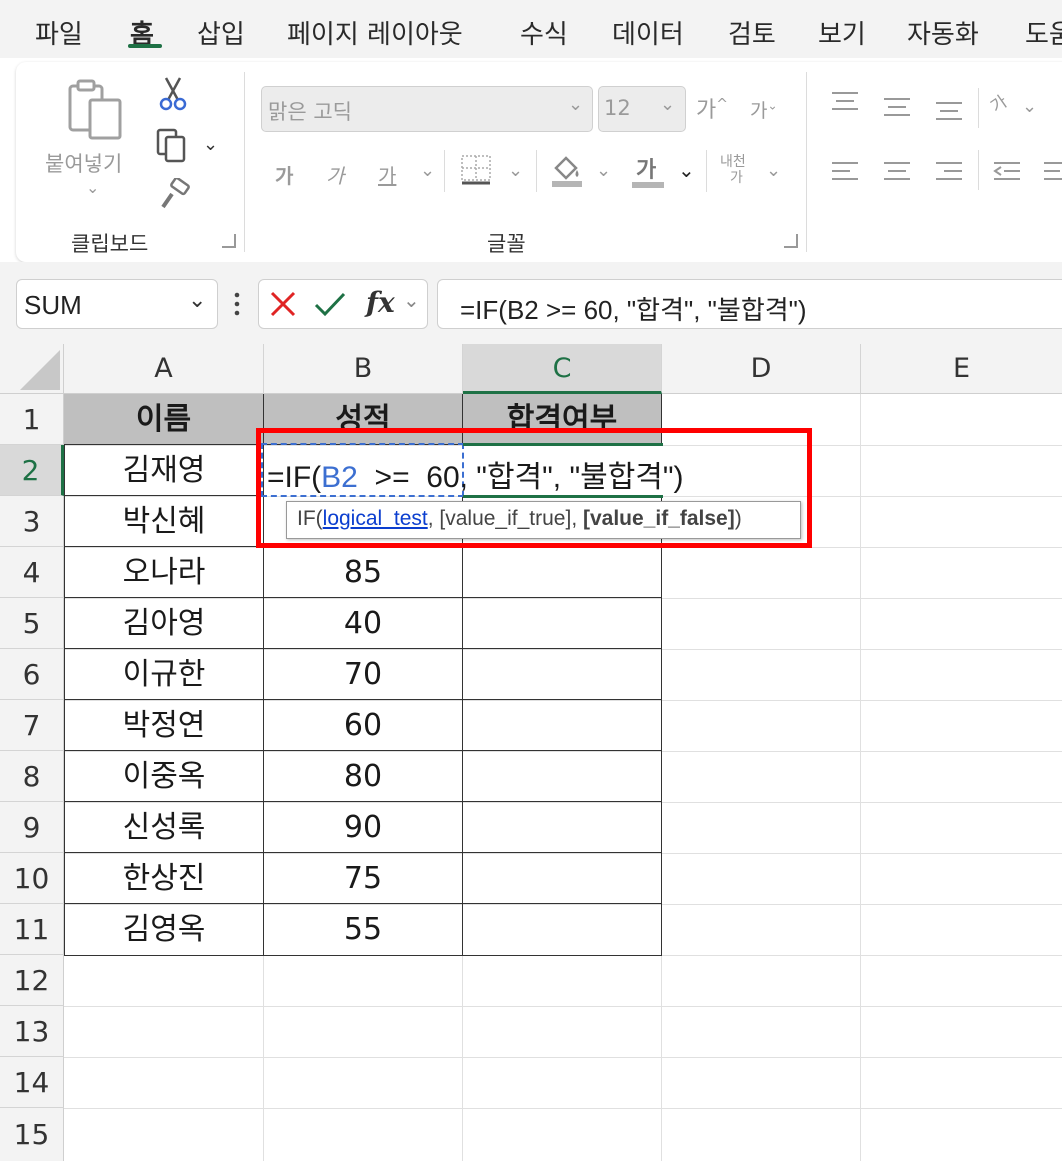 Image resolution: width=1062 pixels, height=1161 pixels. Describe the element at coordinates (92, 187) in the screenshot. I see `paste-chevron-icon: ⌄` at that location.